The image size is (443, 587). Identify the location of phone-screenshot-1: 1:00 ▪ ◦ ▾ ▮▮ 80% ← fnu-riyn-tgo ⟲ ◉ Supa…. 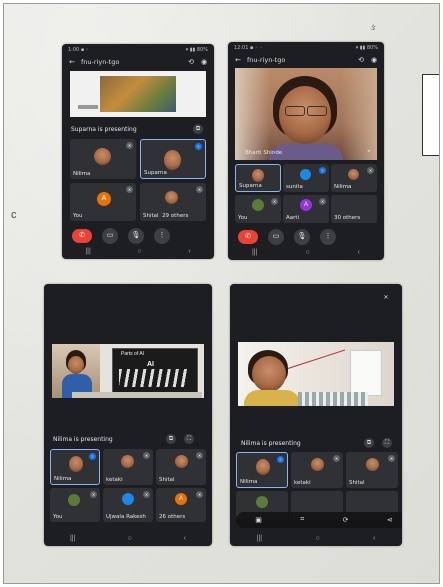
(138, 151).